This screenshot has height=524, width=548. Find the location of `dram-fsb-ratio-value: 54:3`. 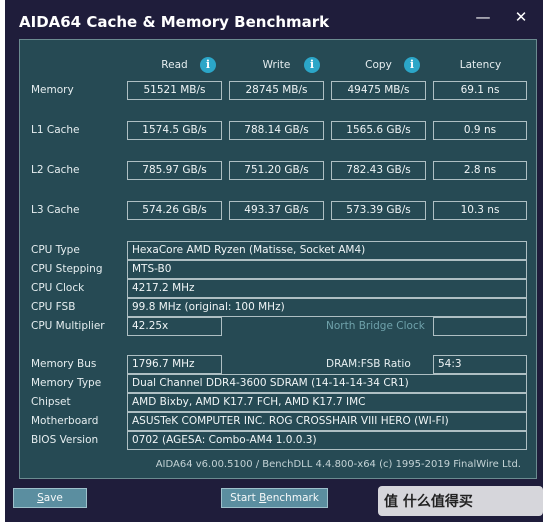

dram-fsb-ratio-value: 54:3 is located at coordinates (480, 364).